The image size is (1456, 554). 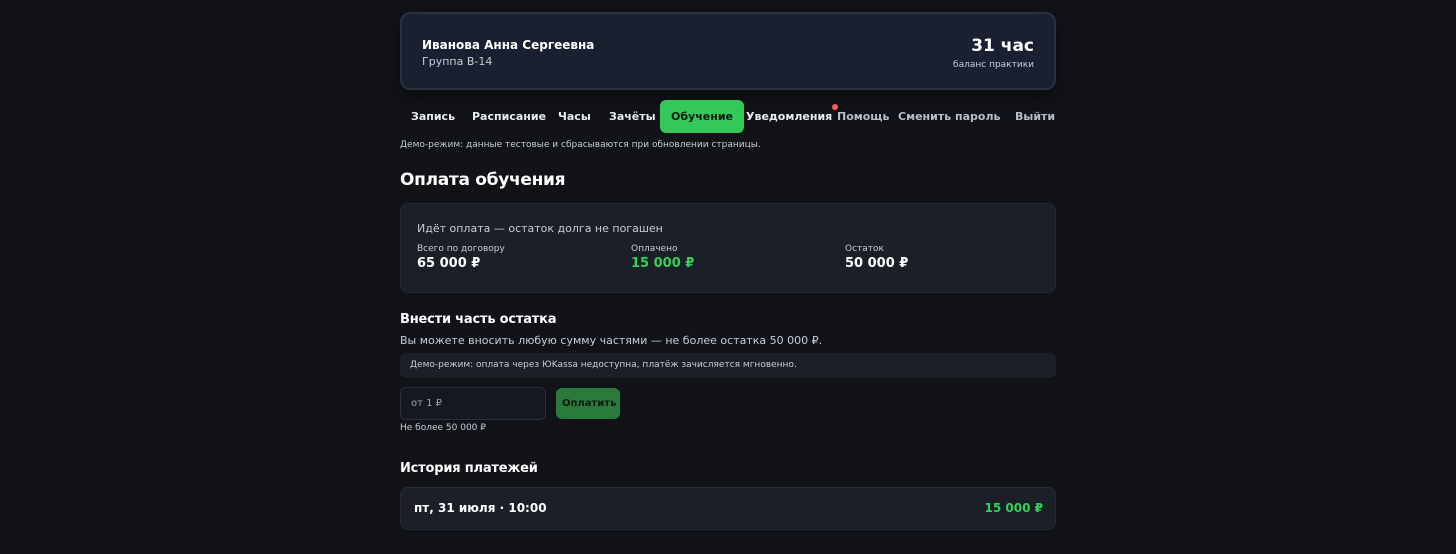 I want to click on pay-button: Оплатить, so click(x=588, y=403).